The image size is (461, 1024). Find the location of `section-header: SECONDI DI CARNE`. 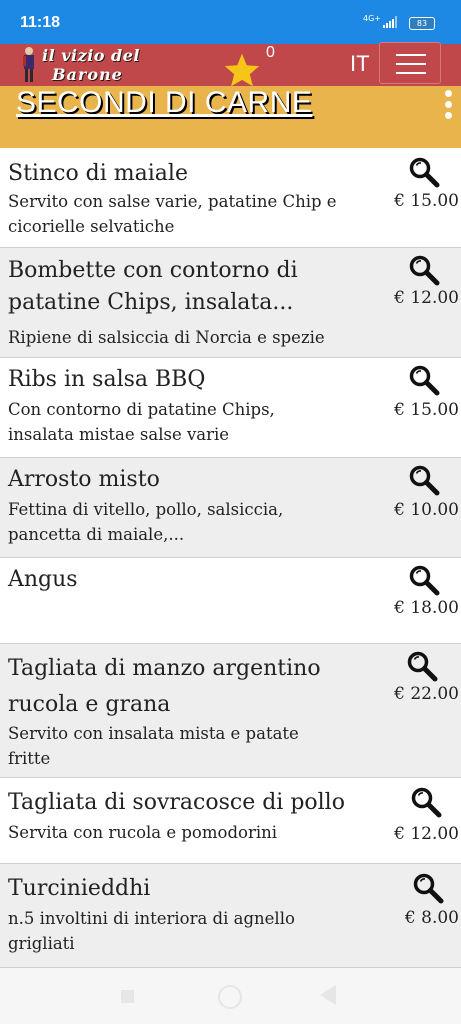

section-header: SECONDI DI CARNE is located at coordinates (230, 117).